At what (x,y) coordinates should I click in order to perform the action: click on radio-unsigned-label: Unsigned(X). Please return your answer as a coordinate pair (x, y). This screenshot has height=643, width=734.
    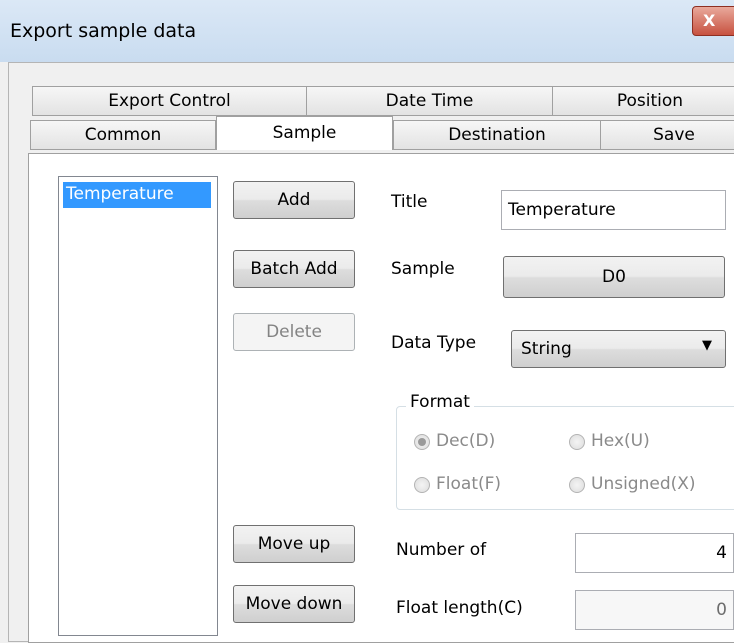
    Looking at the image, I should click on (643, 484).